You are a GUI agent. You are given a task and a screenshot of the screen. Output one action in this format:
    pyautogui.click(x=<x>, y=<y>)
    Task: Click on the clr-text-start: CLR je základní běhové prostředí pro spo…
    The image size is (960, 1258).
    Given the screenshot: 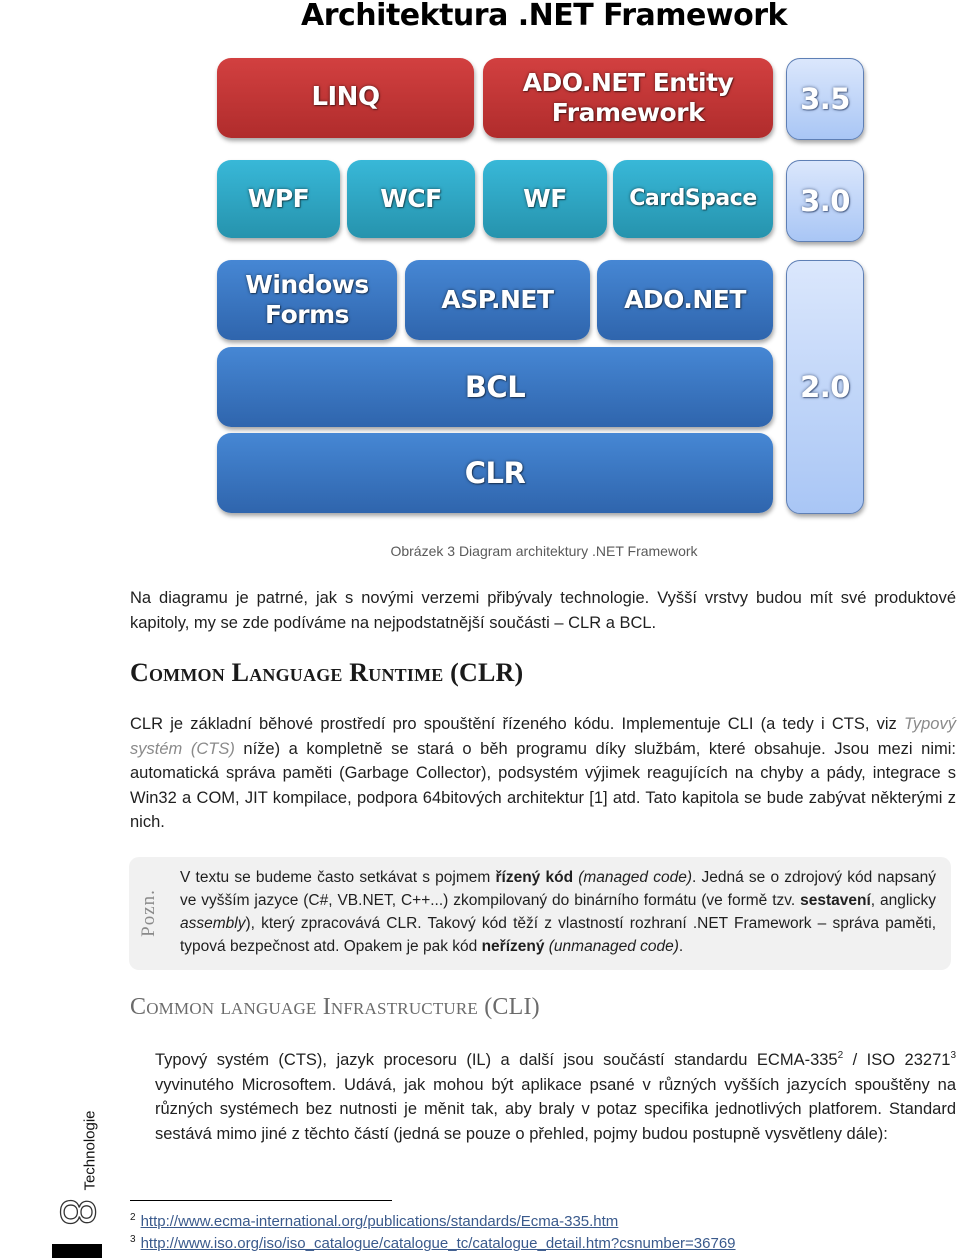 What is the action you would take?
    pyautogui.click(x=517, y=724)
    